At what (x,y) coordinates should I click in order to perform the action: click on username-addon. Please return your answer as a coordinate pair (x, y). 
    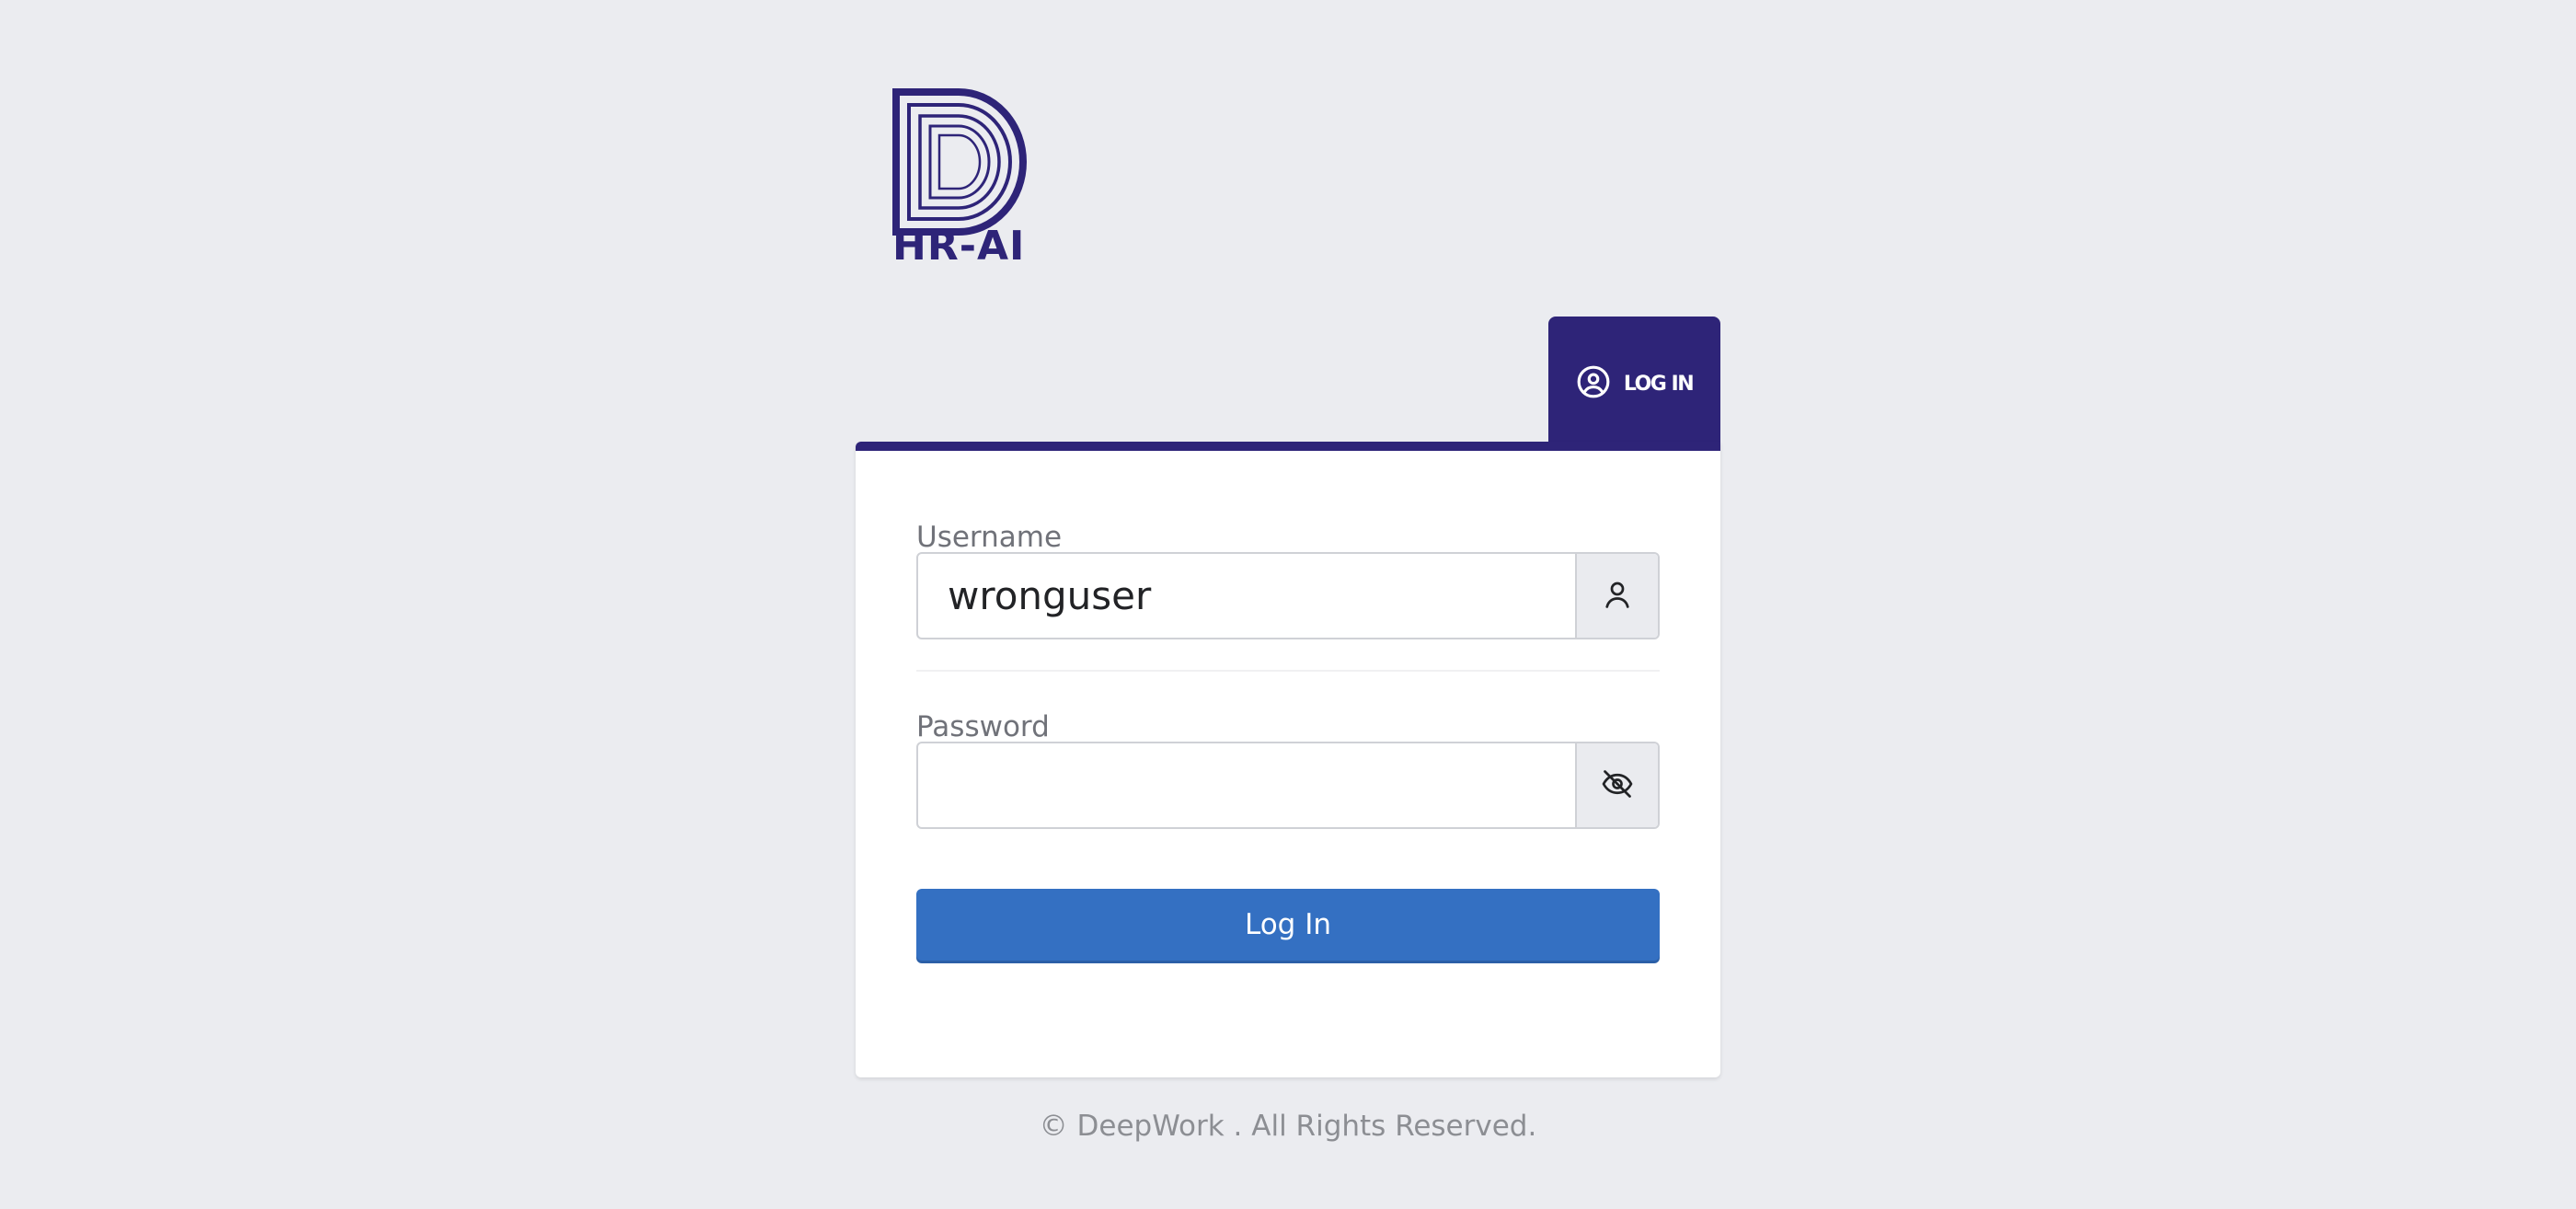
    Looking at the image, I should click on (1616, 596).